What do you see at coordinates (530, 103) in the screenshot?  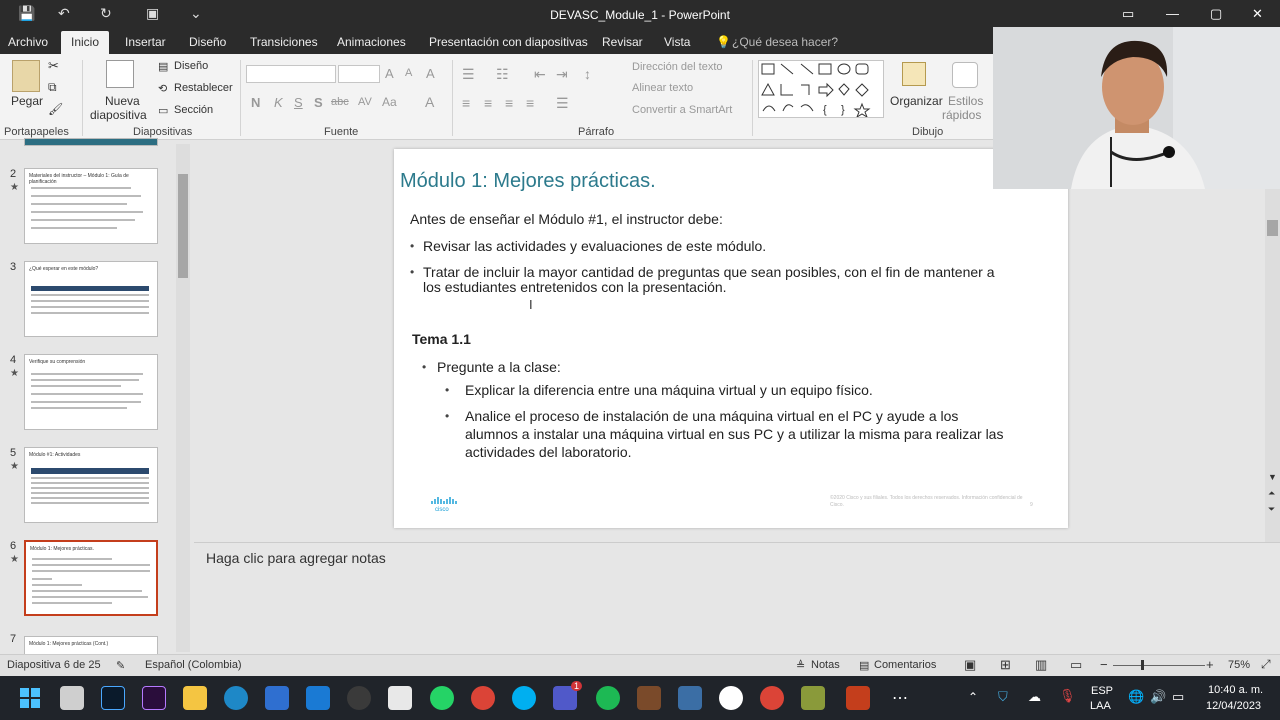 I see `justify-icon: ≡` at bounding box center [530, 103].